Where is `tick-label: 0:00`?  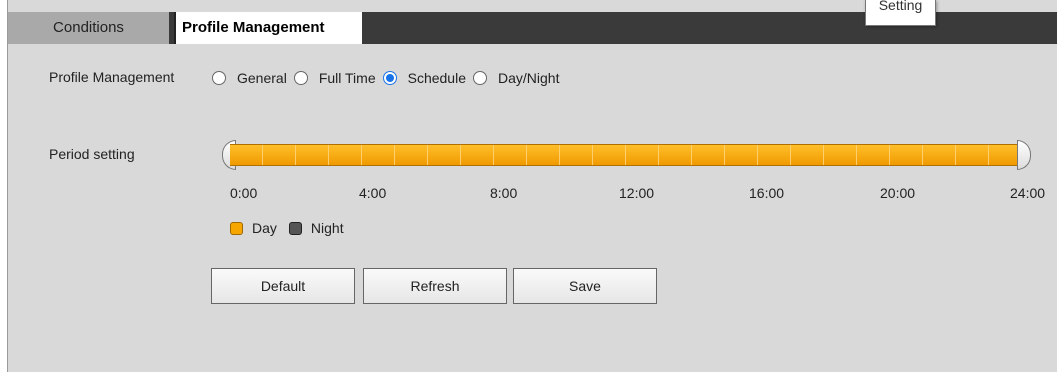 tick-label: 0:00 is located at coordinates (244, 193).